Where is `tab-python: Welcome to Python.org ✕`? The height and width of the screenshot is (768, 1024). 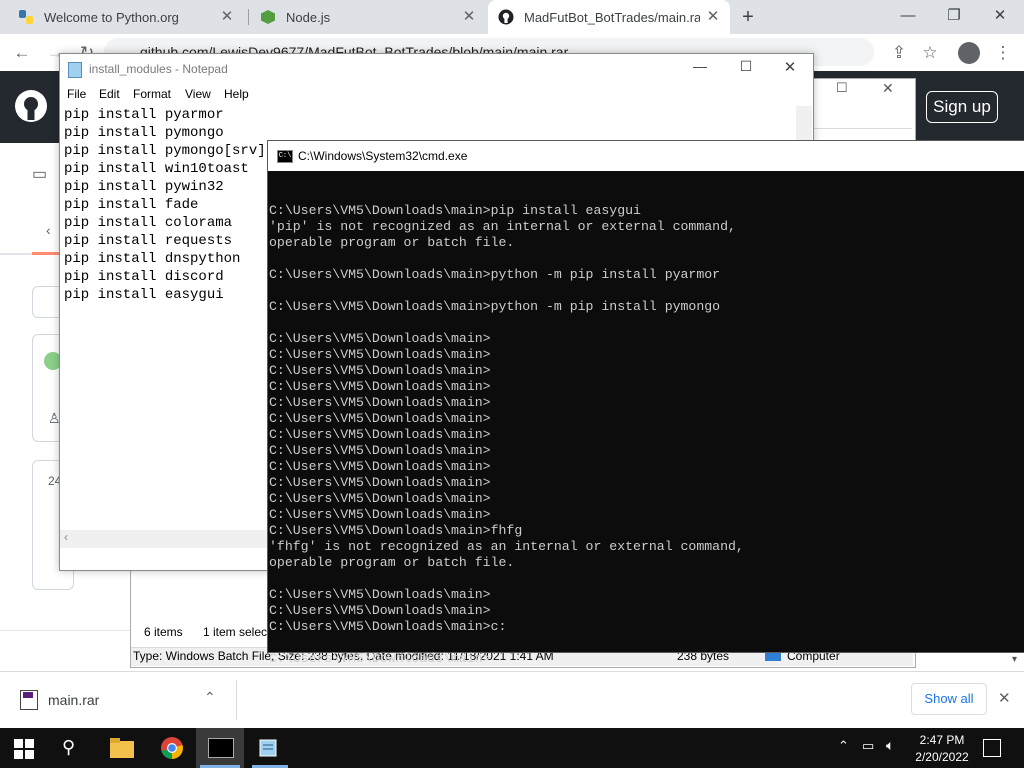
tab-python: Welcome to Python.org ✕ is located at coordinates (126, 17).